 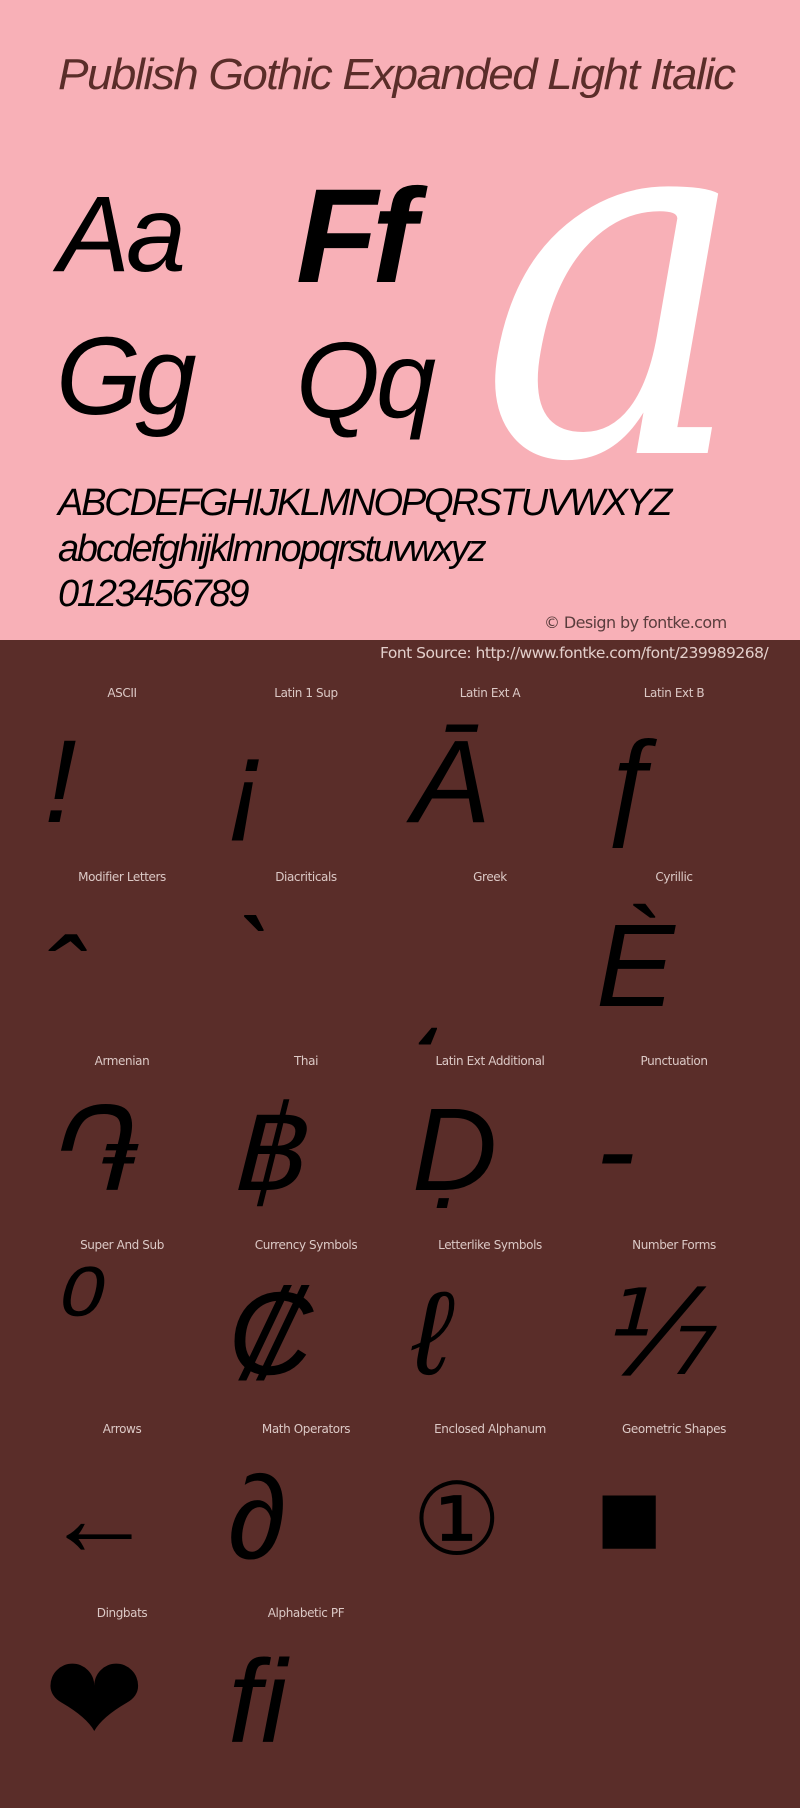 What do you see at coordinates (122, 693) in the screenshot?
I see `block-label: ASCII` at bounding box center [122, 693].